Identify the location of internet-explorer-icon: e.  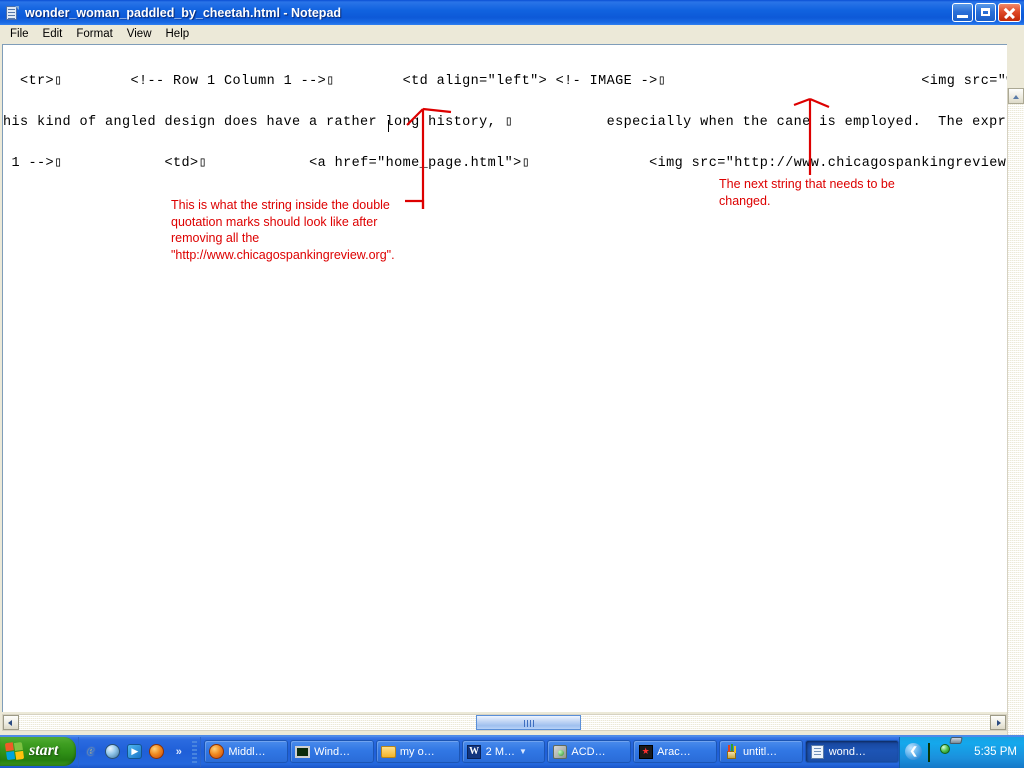
(90, 751).